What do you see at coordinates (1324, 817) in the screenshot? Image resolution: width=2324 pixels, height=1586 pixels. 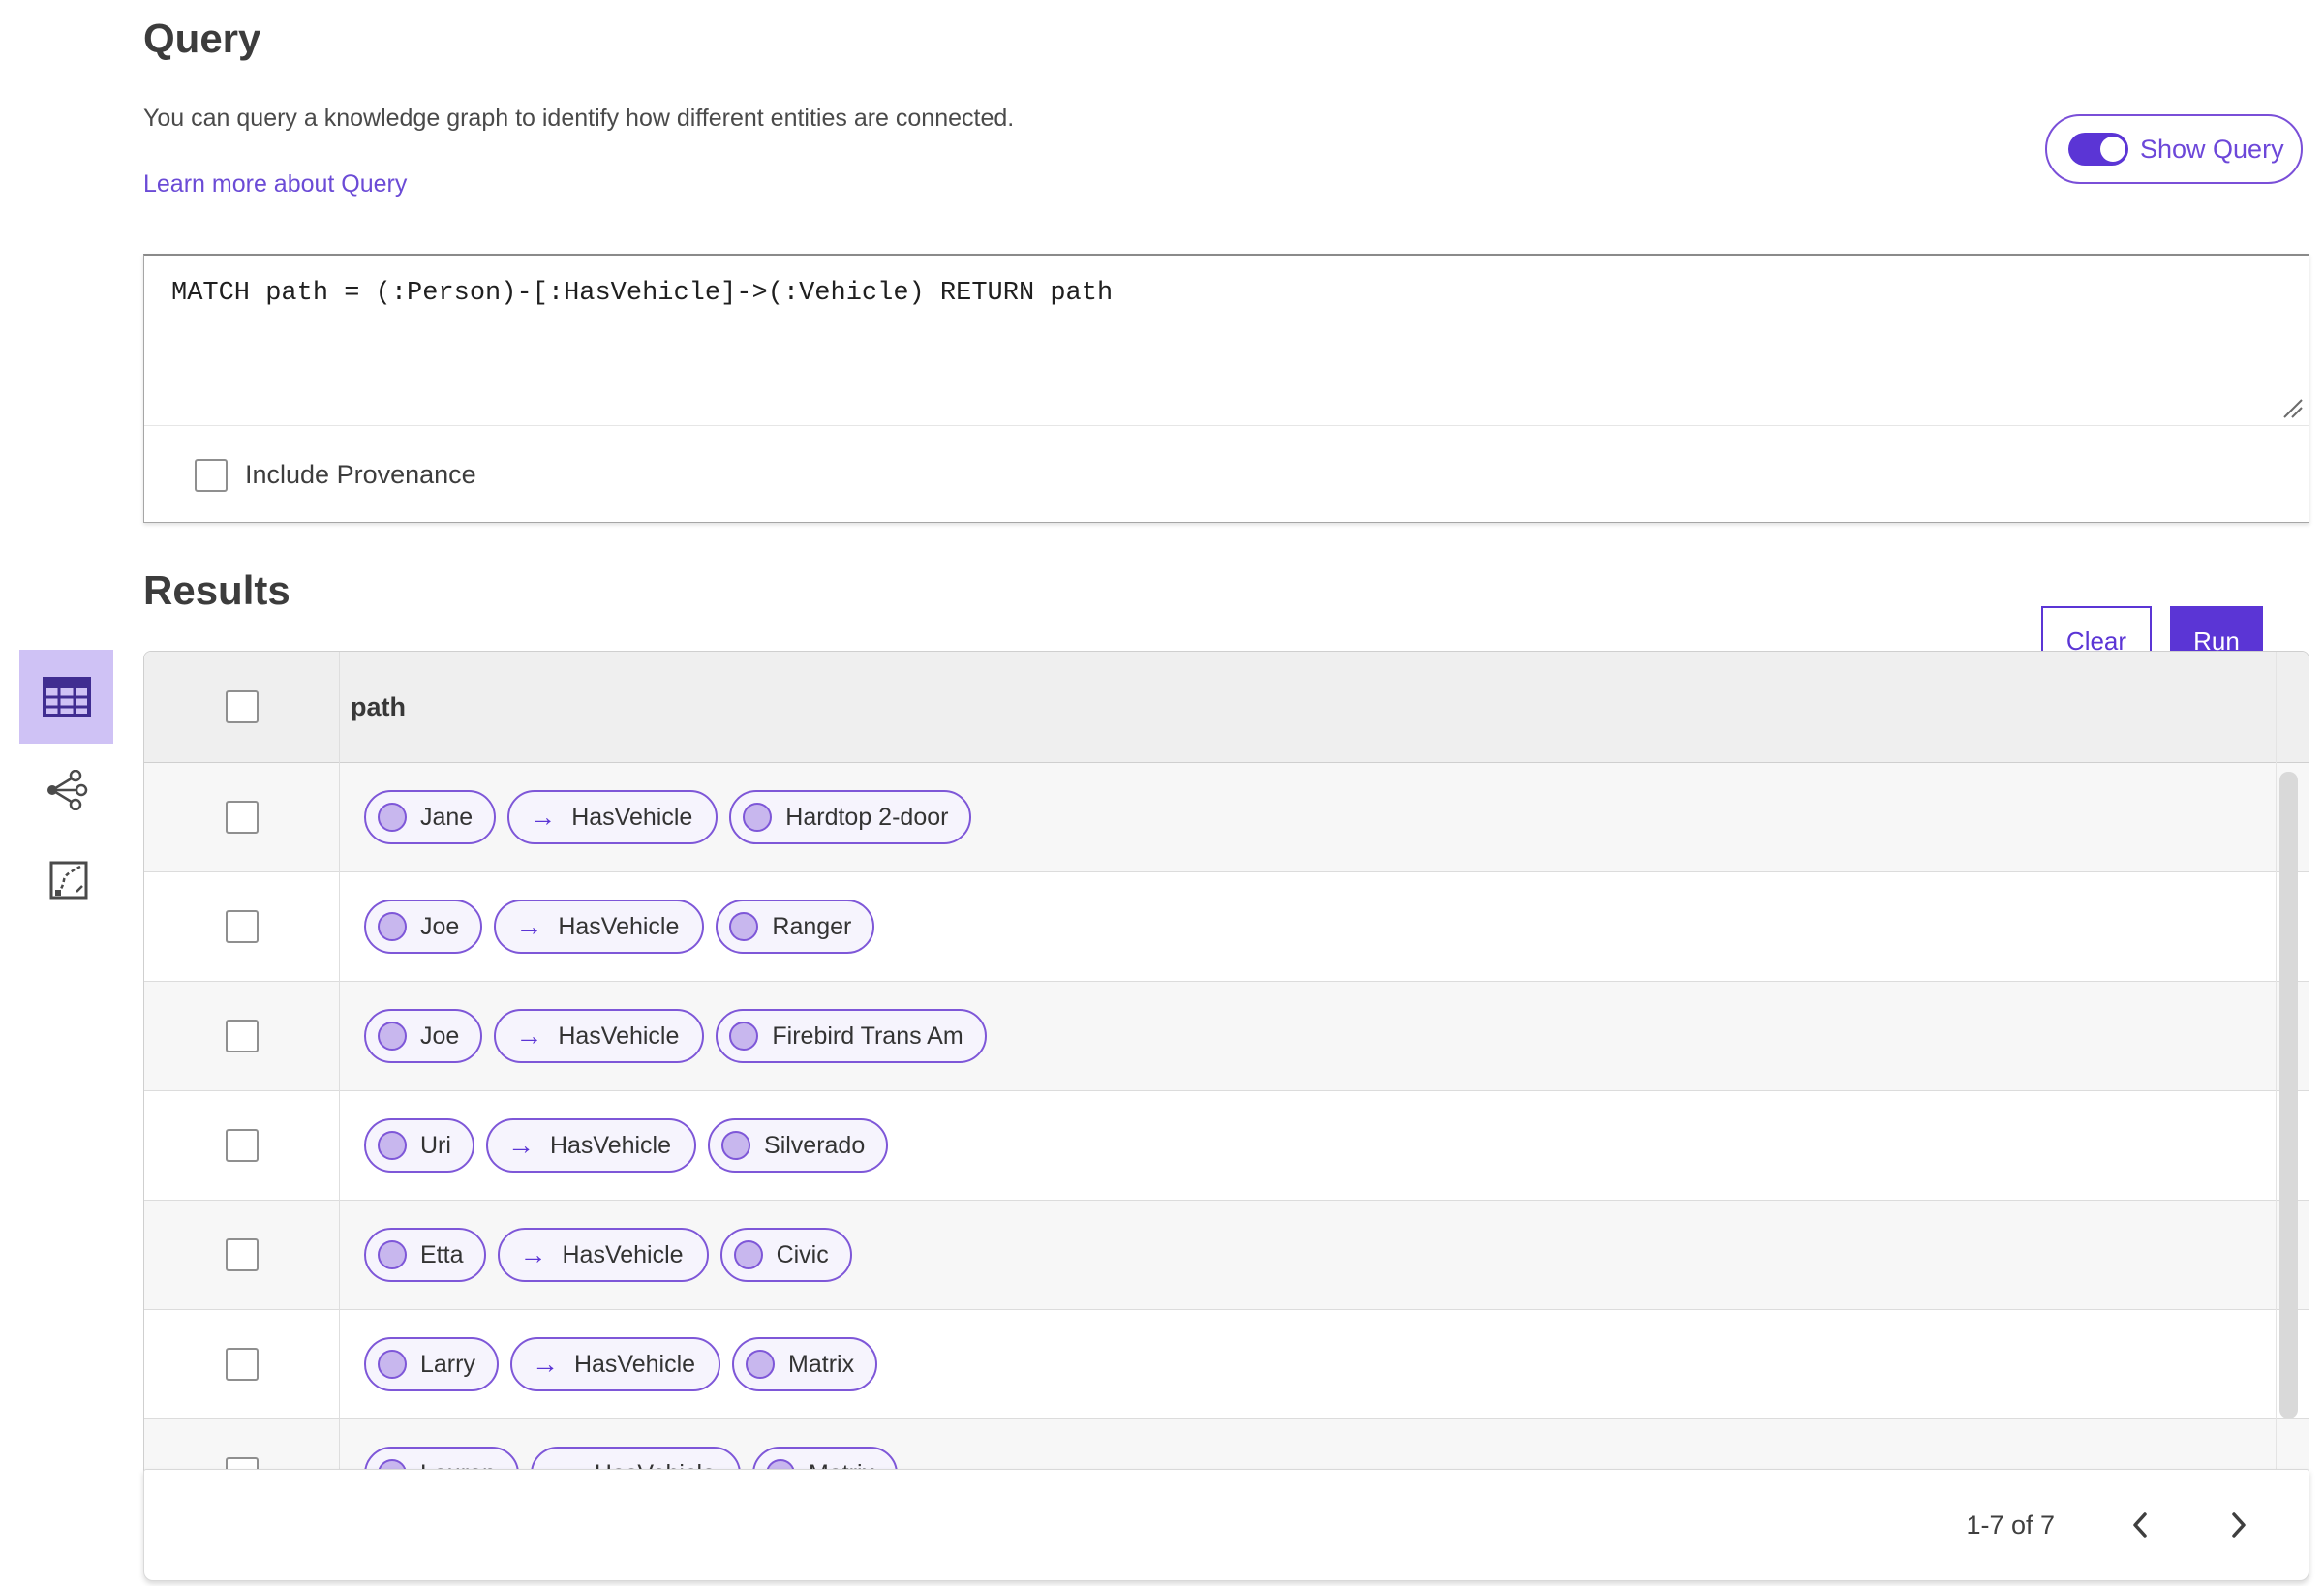 I see `path-cell: Jane → HasVehicle Hardtop 2-door` at bounding box center [1324, 817].